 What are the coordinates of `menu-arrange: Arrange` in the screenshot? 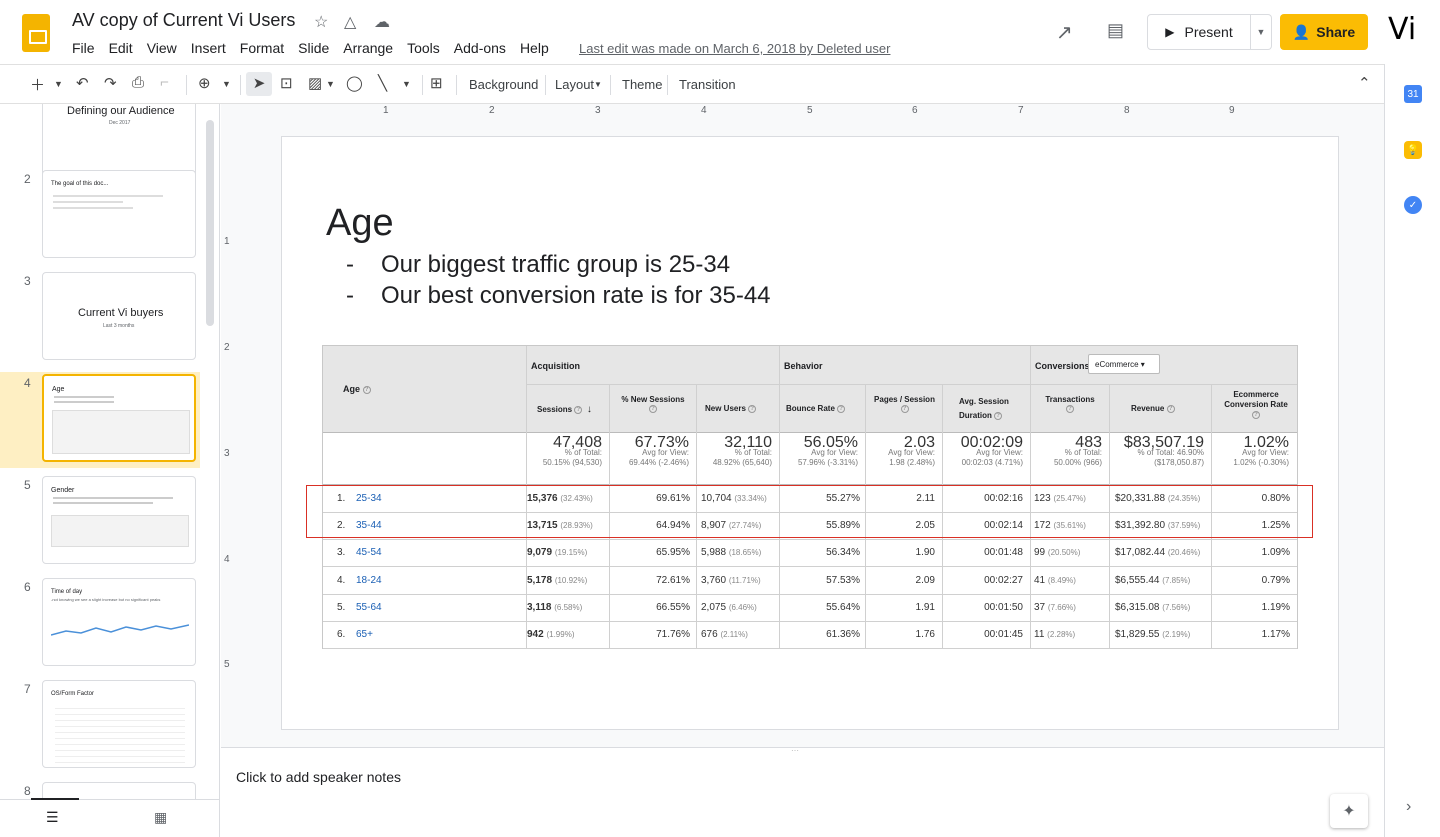 It's located at (368, 48).